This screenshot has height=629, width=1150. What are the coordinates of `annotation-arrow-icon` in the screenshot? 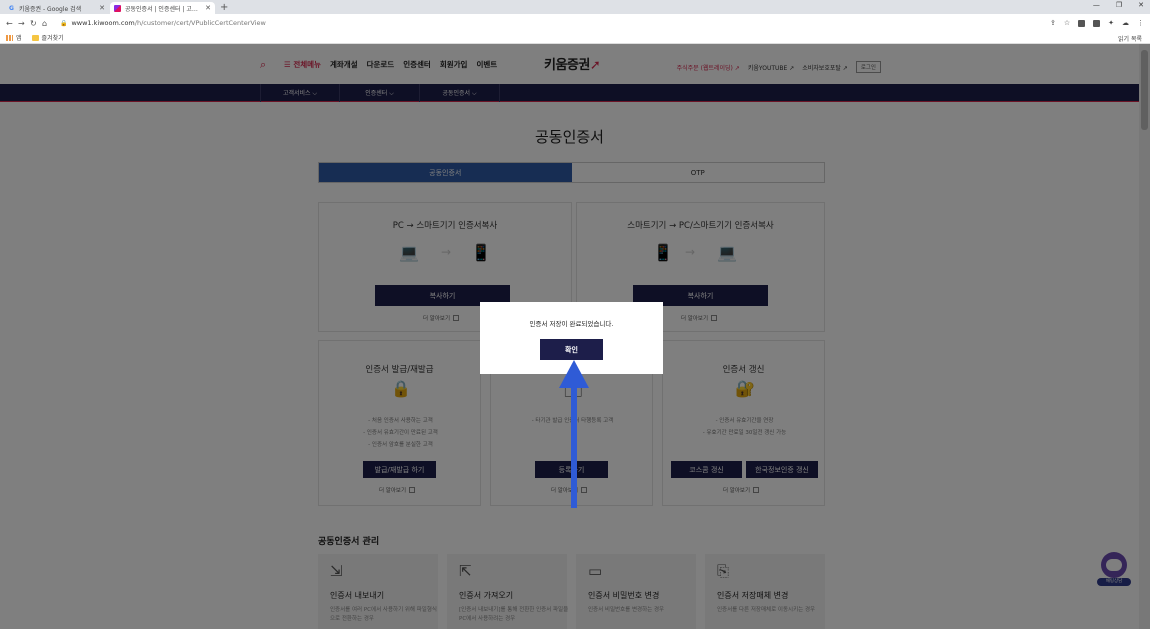 It's located at (574, 434).